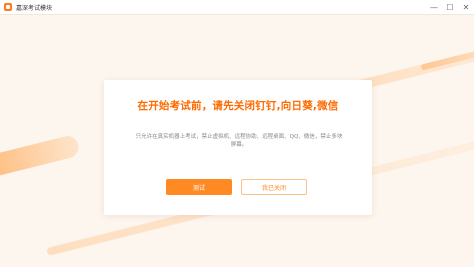 The height and width of the screenshot is (267, 474). What do you see at coordinates (466, 7) in the screenshot?
I see `close-button: ✕` at bounding box center [466, 7].